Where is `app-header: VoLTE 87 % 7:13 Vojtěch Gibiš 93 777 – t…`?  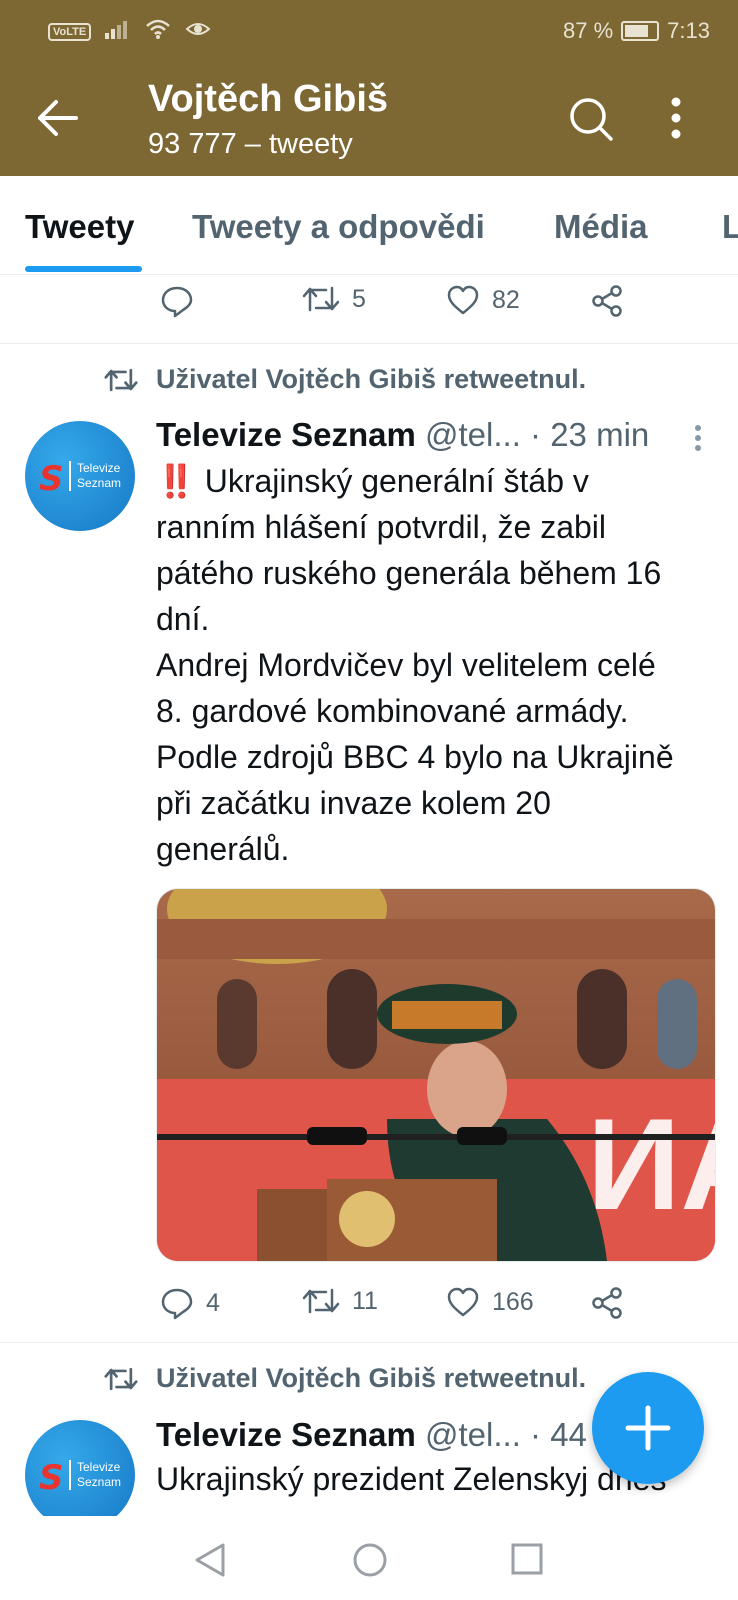
app-header: VoLTE 87 % 7:13 Vojtěch Gibiš 93 777 – t… is located at coordinates (369, 88).